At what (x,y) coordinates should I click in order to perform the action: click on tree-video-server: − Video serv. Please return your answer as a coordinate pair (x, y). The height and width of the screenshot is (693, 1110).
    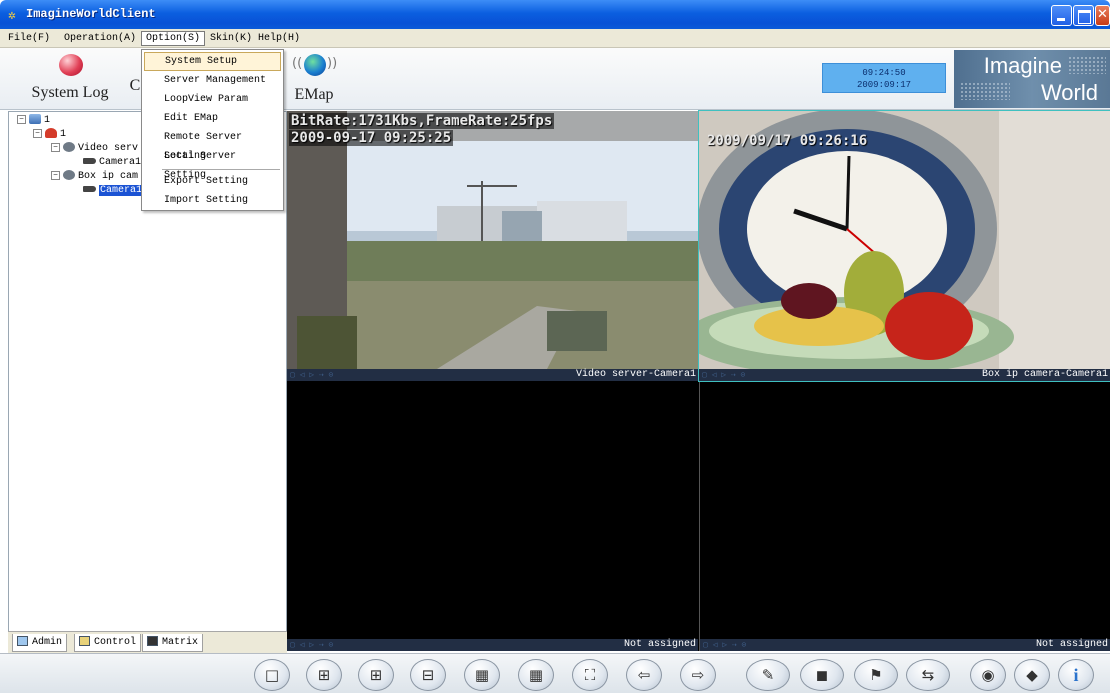
    Looking at the image, I should click on (94, 149).